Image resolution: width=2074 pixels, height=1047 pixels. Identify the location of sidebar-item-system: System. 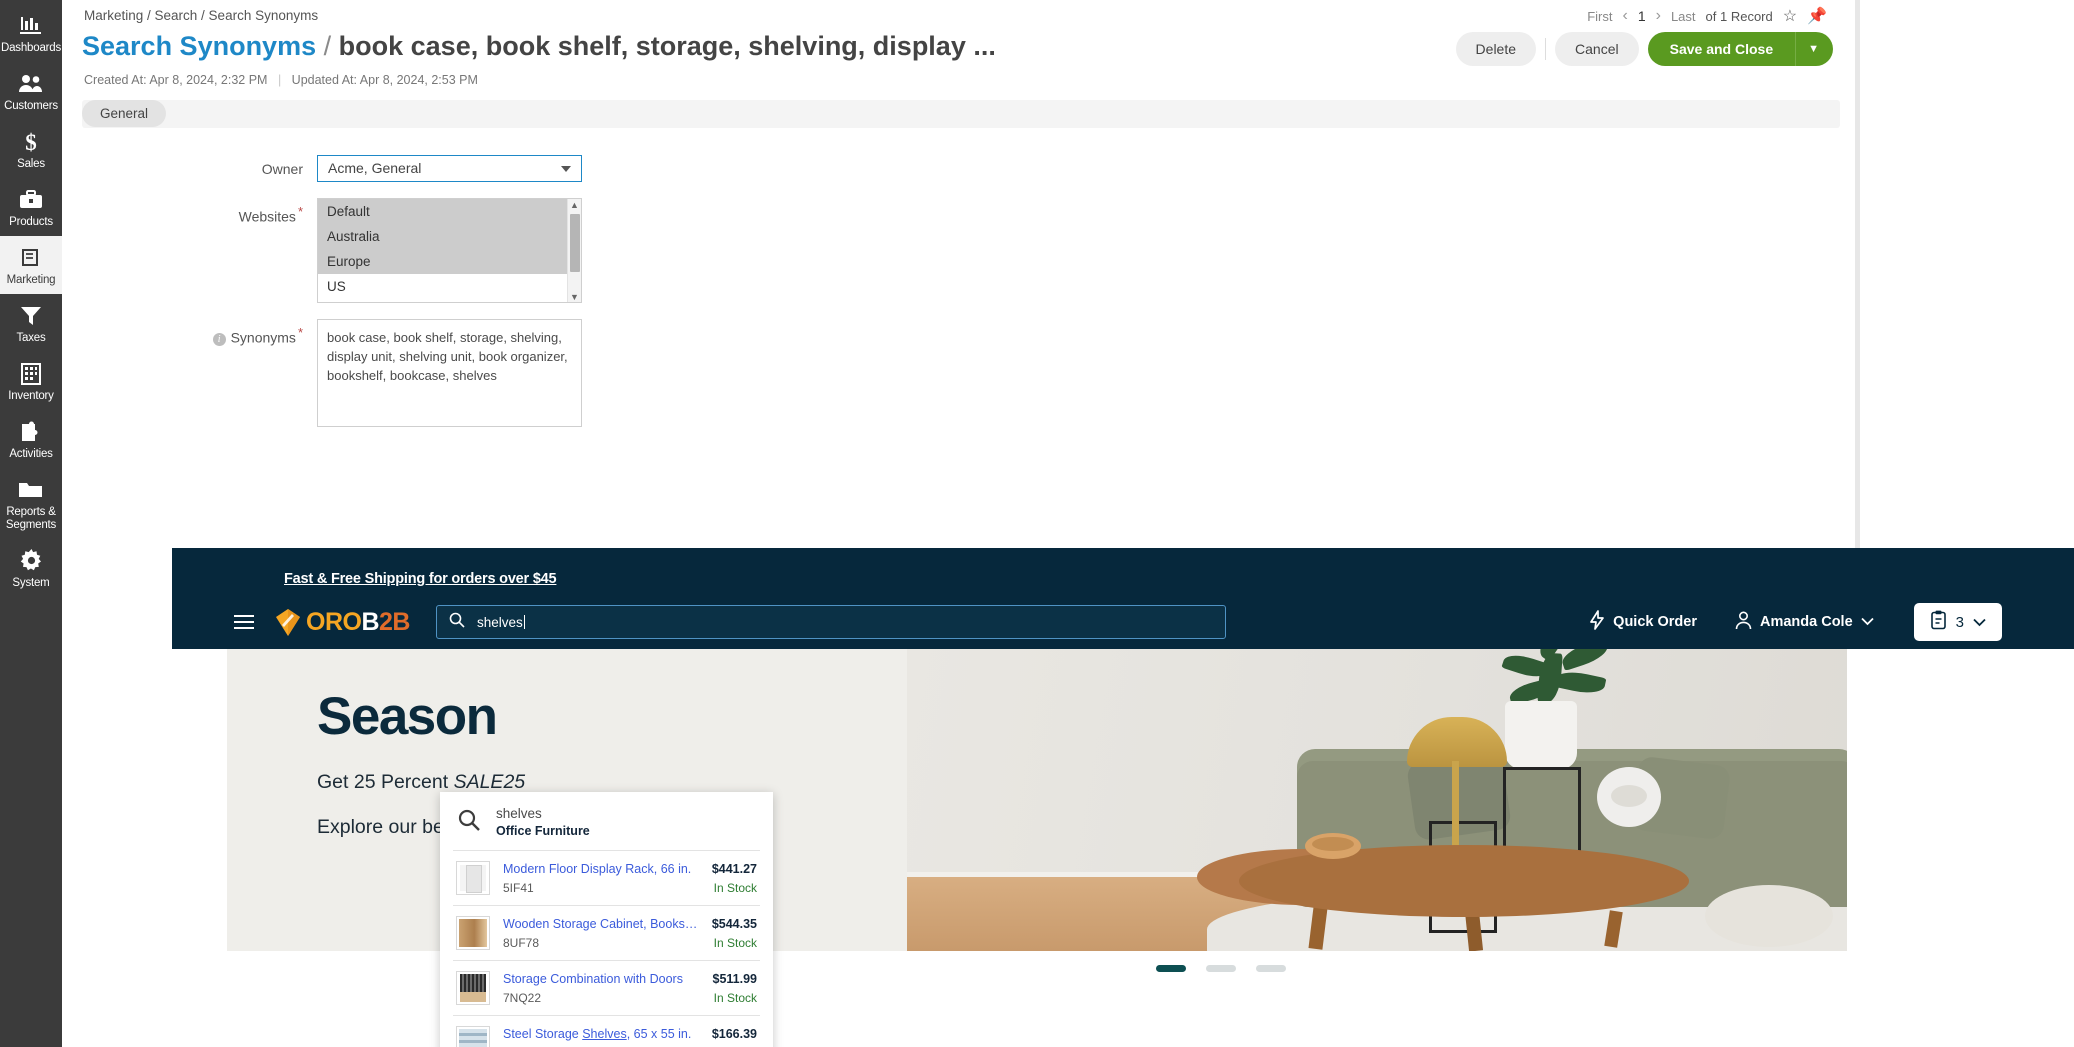
(31, 568).